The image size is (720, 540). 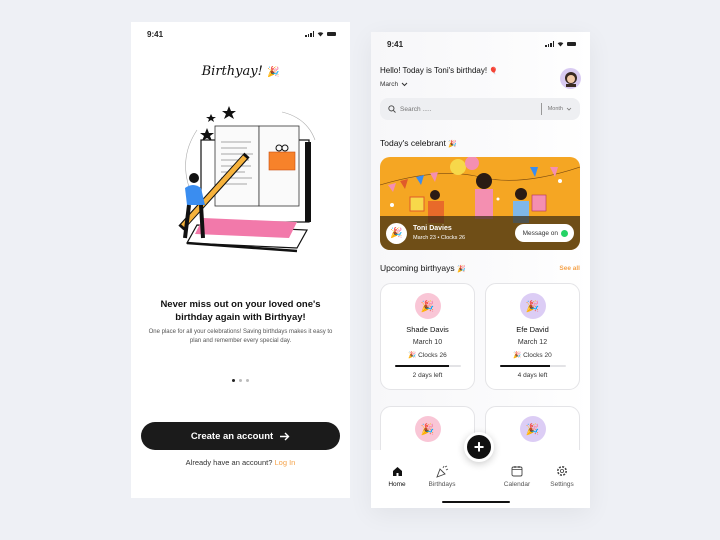 I want to click on message-button-label: Message on, so click(x=540, y=233).